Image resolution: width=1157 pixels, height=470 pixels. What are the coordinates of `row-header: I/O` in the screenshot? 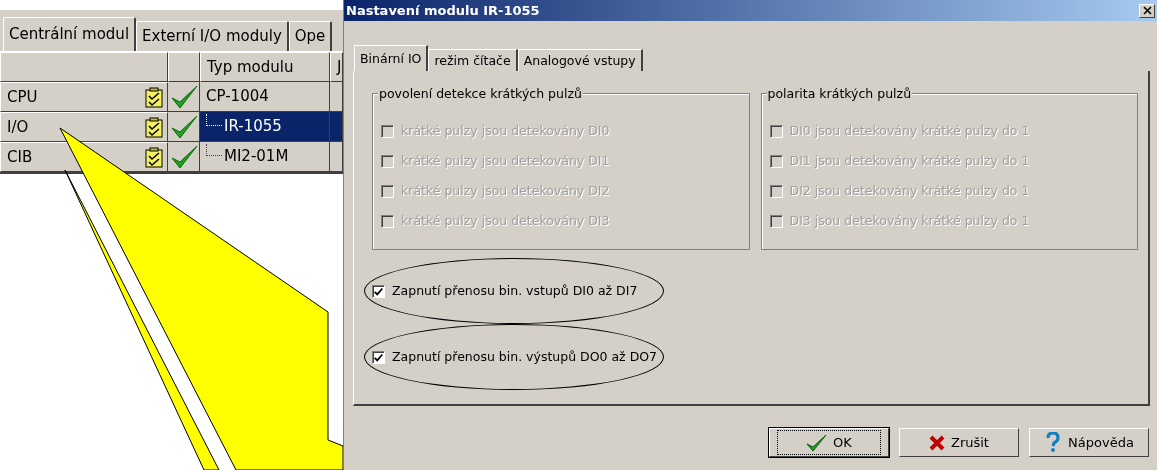 It's located at (84, 127).